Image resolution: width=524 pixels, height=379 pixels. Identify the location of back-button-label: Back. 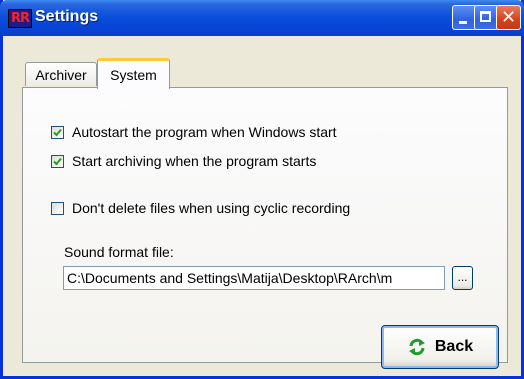
(454, 346).